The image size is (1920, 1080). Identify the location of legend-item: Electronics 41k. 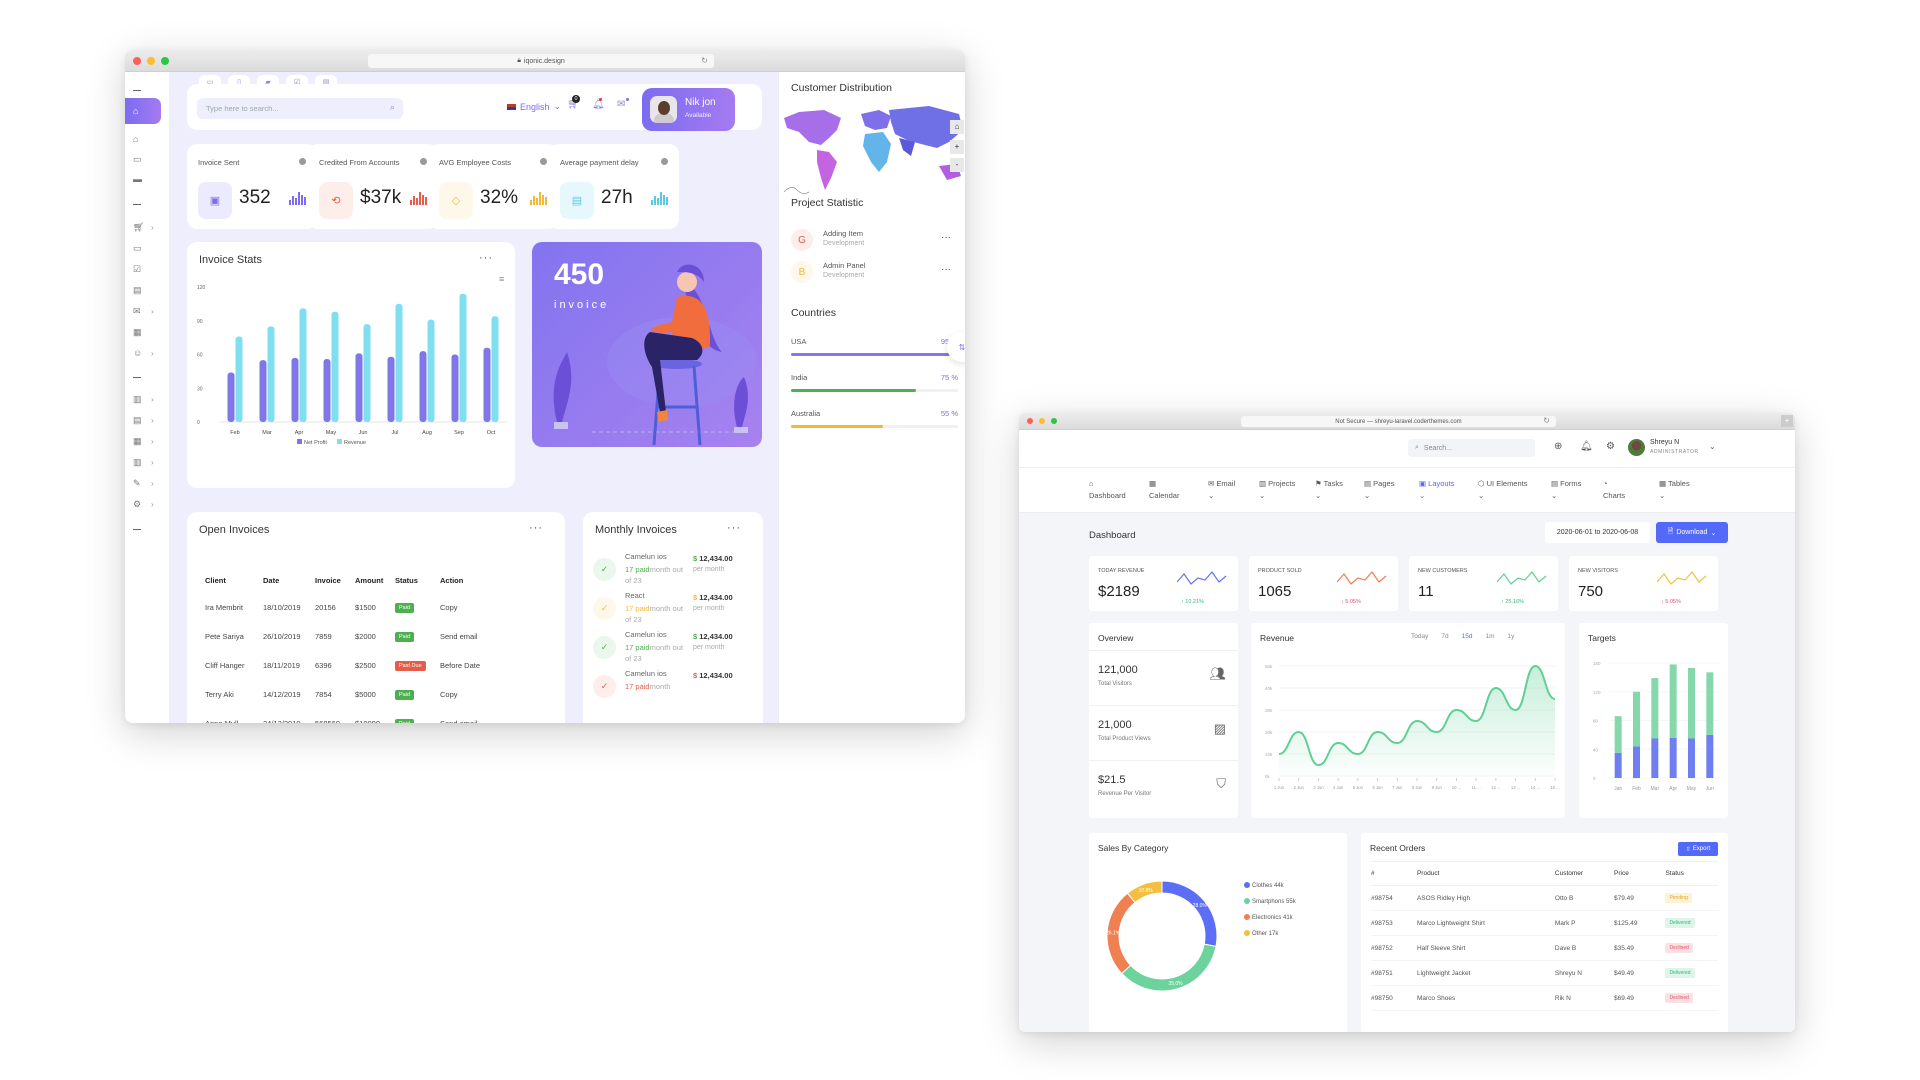
(1270, 918).